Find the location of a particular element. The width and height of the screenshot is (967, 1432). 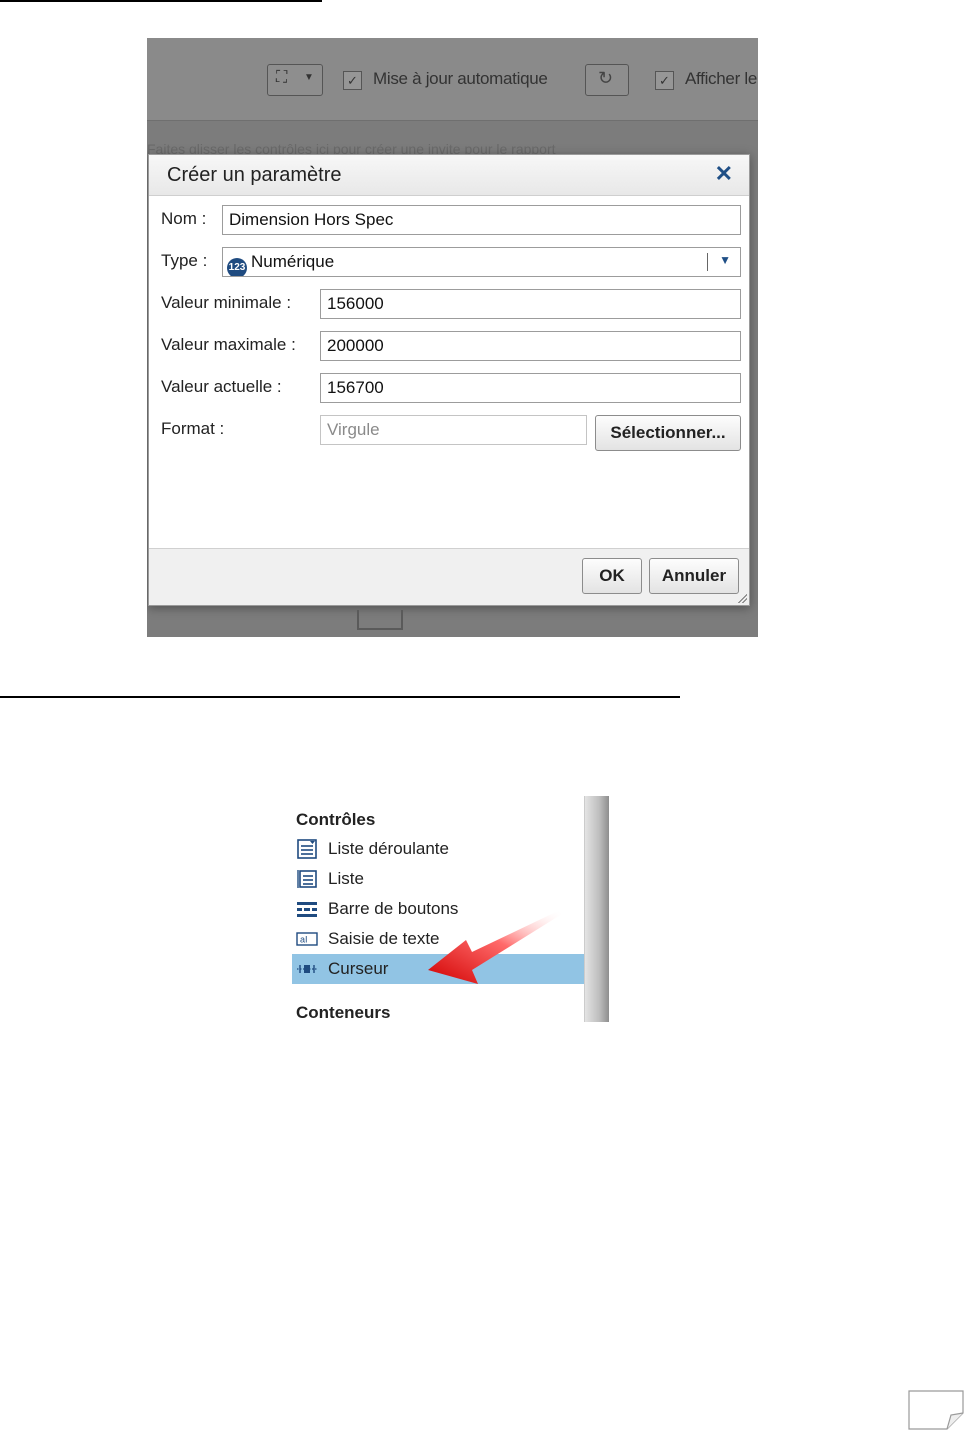

slider-icon is located at coordinates (307, 969).